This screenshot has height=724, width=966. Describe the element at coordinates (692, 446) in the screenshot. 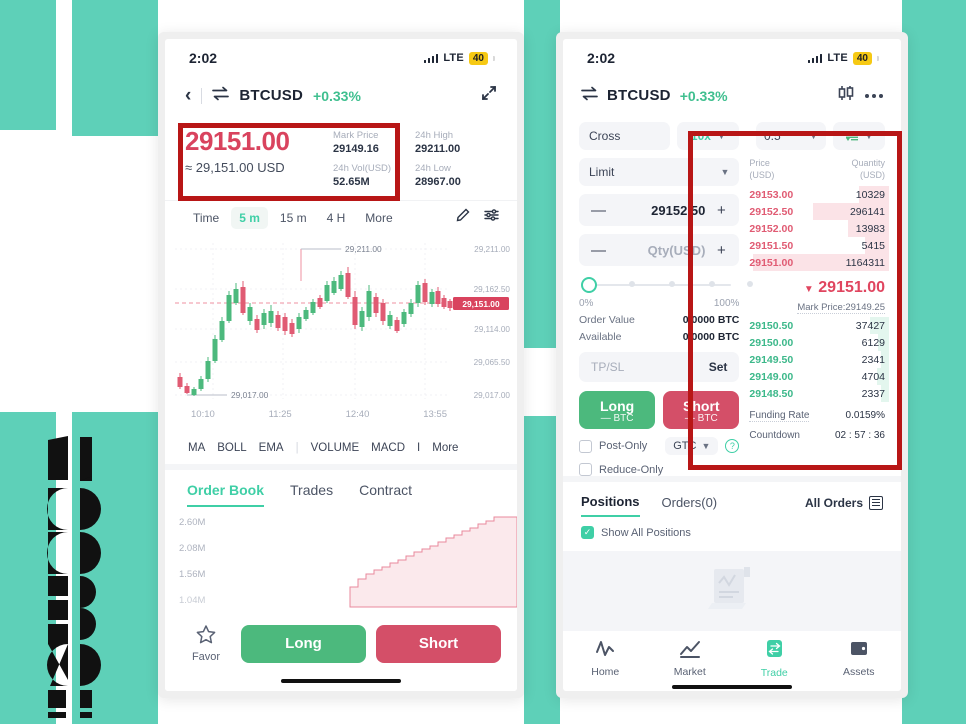

I see `tif-select: GTC ▼` at that location.